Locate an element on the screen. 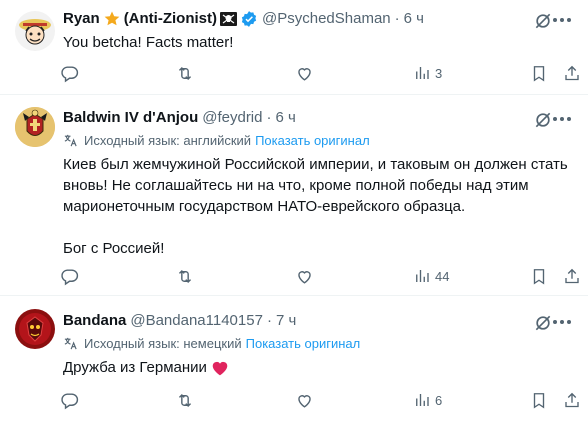  skull-crossbones-icon is located at coordinates (228, 19).